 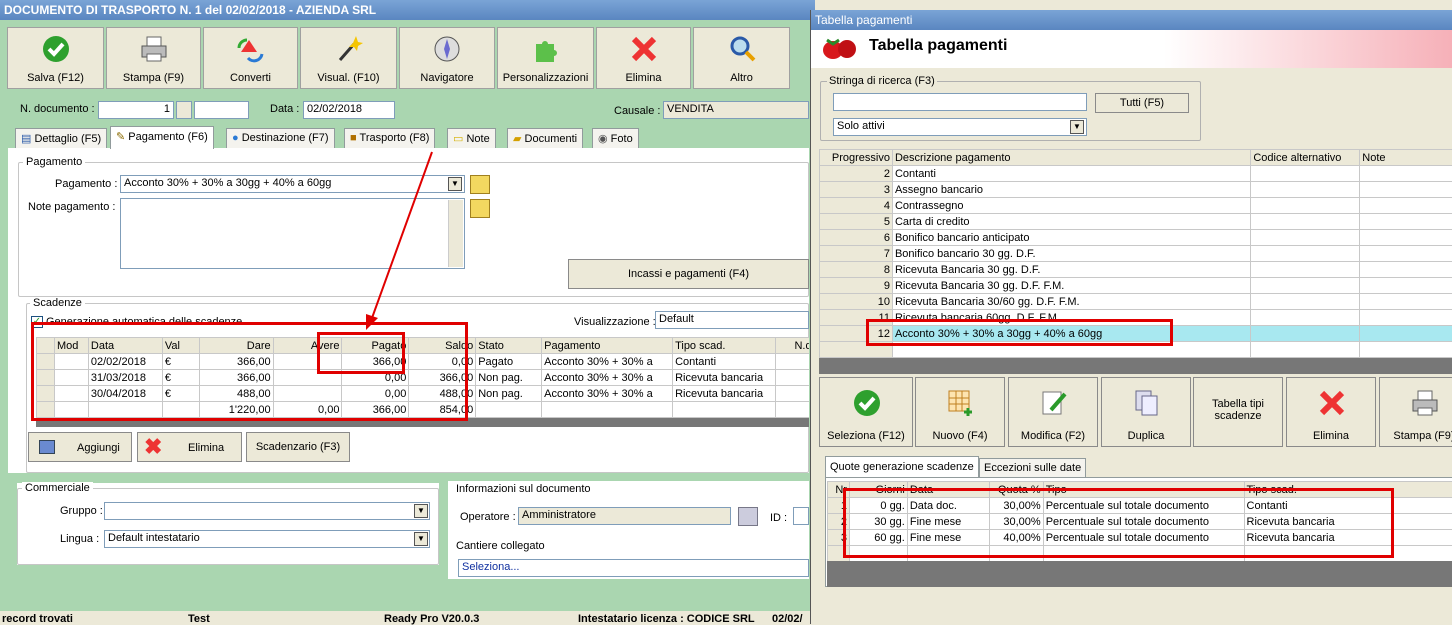 I want to click on pagamento-select: Acconto 30% + 30% a 30gg + 40% a 60gg, so click(x=292, y=184).